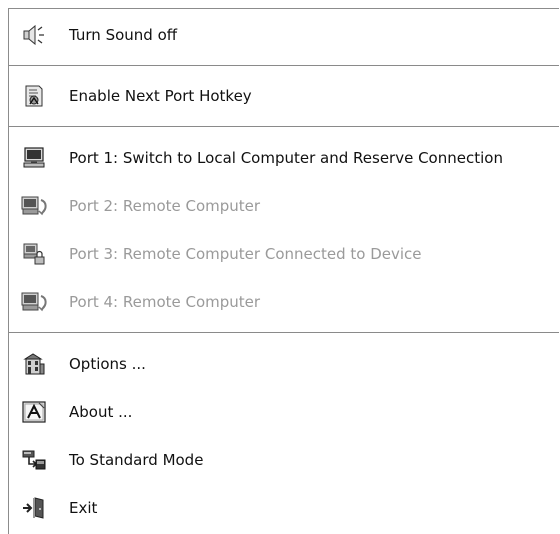 The image size is (560, 534). I want to click on menu-item-turn-sound-off: Turn Sound off, so click(284, 35).